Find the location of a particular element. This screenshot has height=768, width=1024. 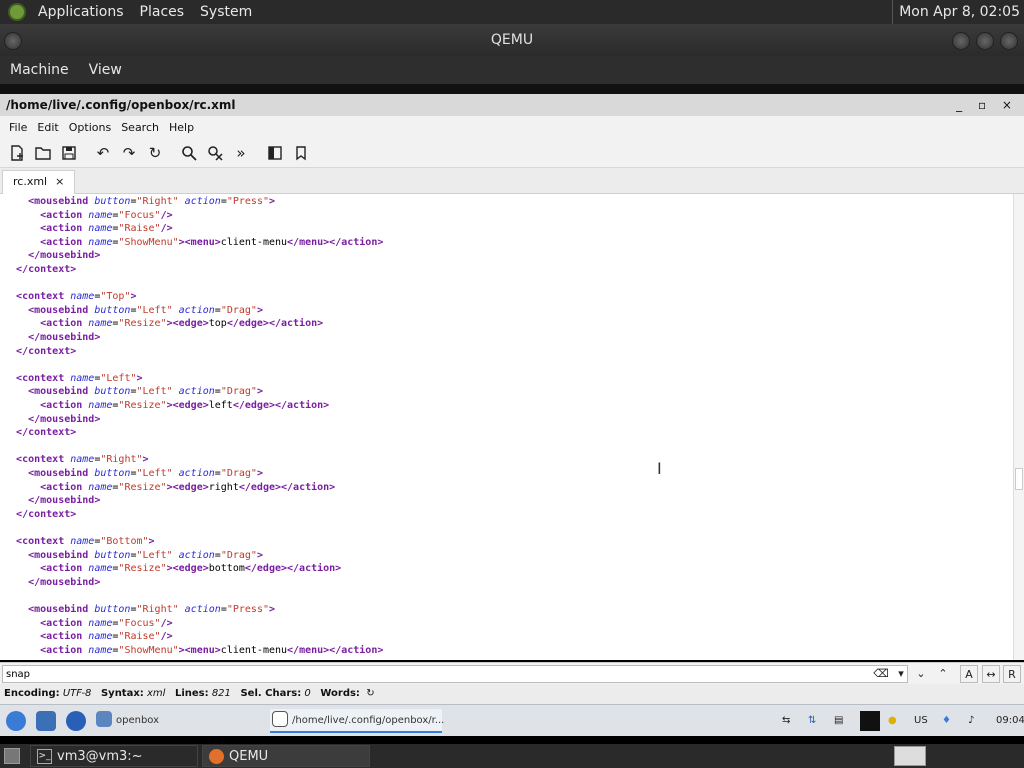

taskbar-item-openbox: openbox is located at coordinates (179, 721).